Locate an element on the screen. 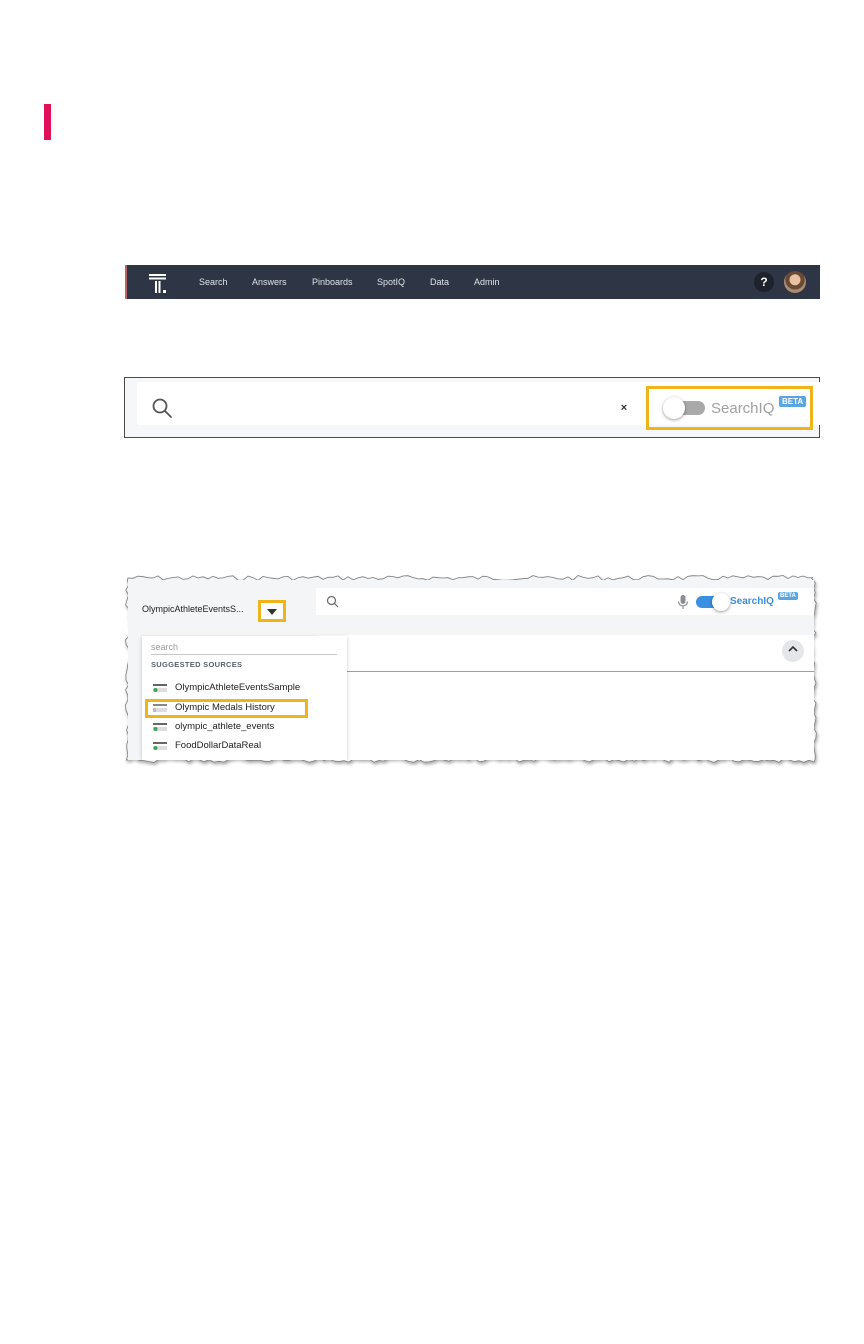 This screenshot has width=864, height=1344. source-search-field: search is located at coordinates (244, 647).